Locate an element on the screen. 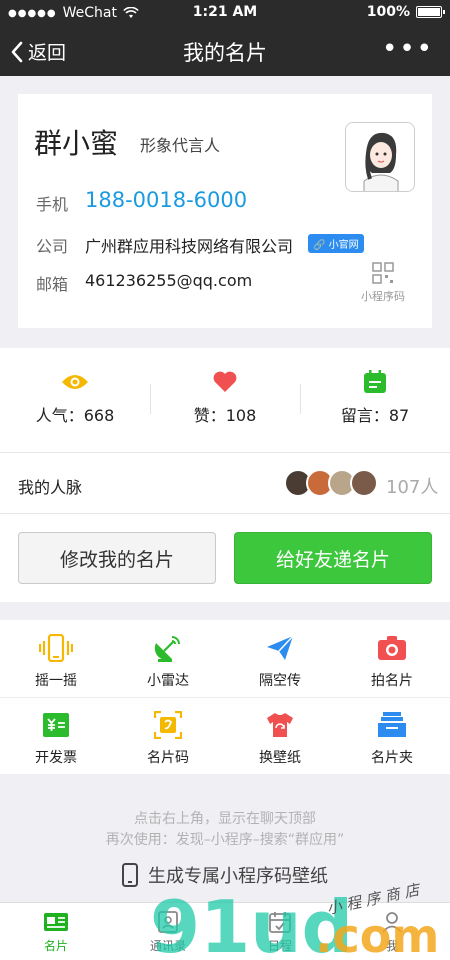  calendar-icon is located at coordinates (375, 381).